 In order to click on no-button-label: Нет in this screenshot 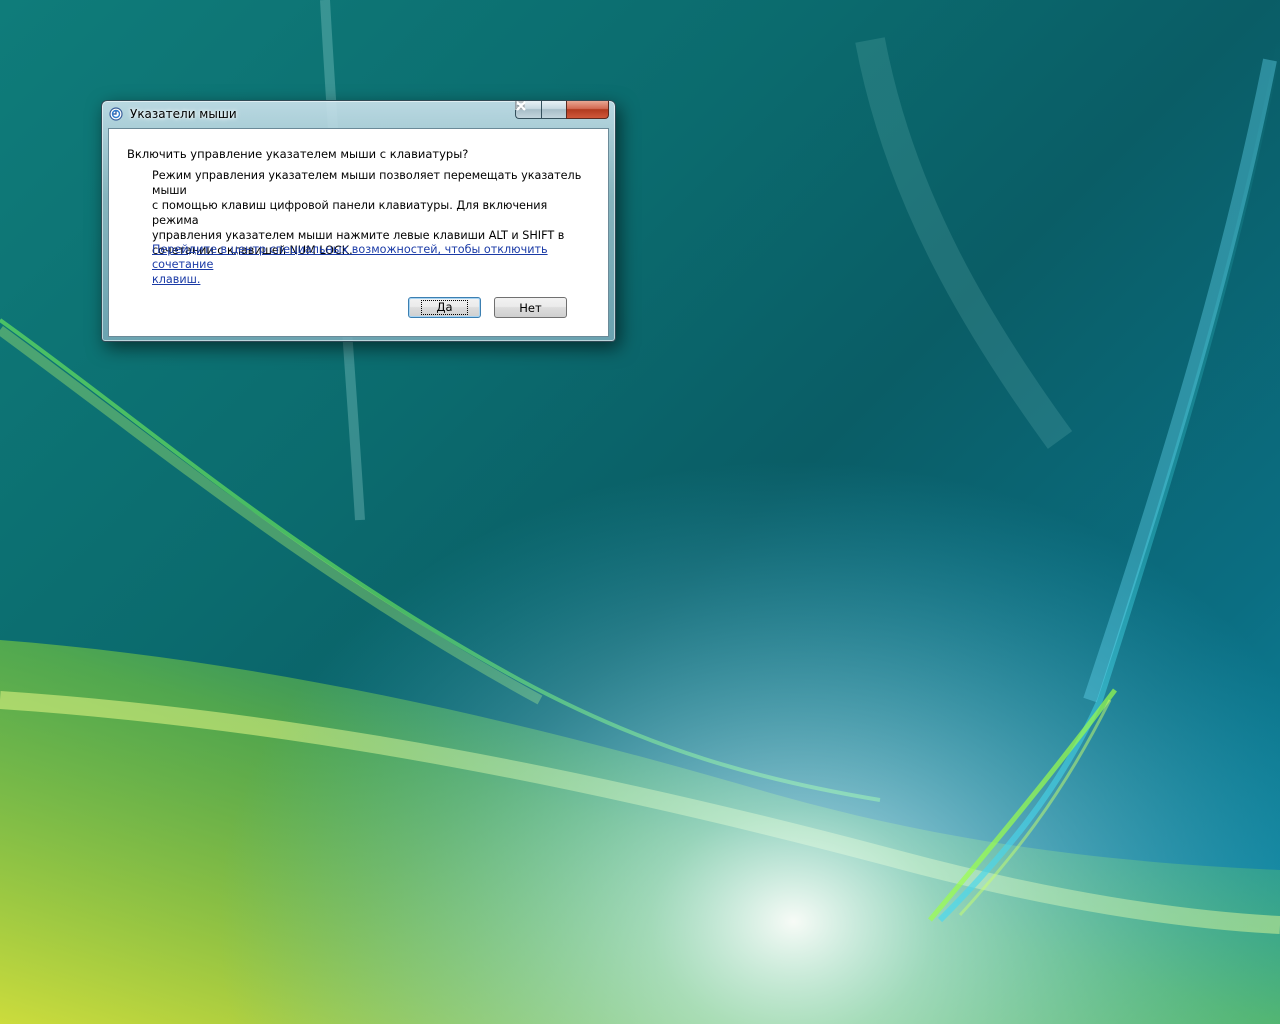, I will do `click(530, 307)`.